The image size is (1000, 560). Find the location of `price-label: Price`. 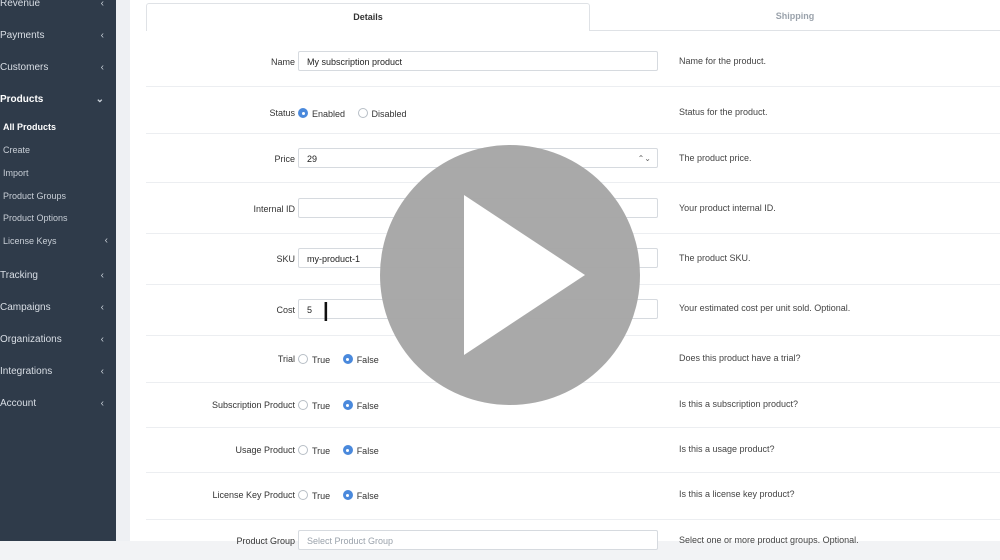

price-label: Price is located at coordinates (284, 159).